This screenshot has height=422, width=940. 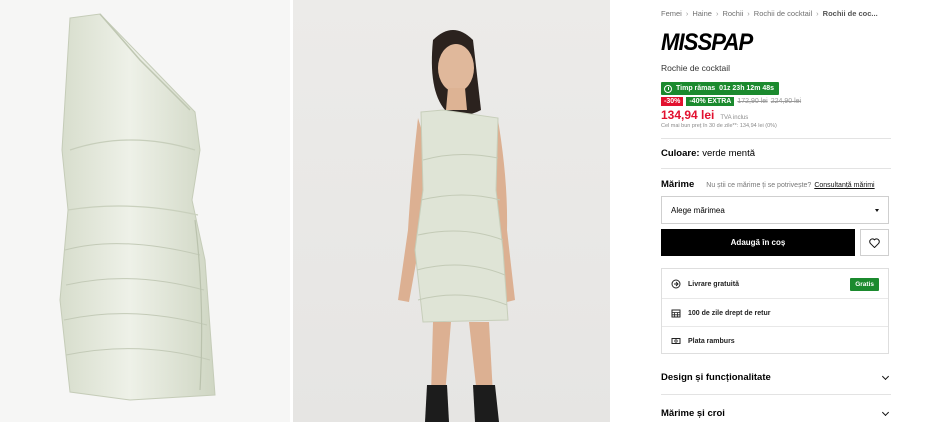 I want to click on color-label: Culoare:, so click(x=680, y=153).